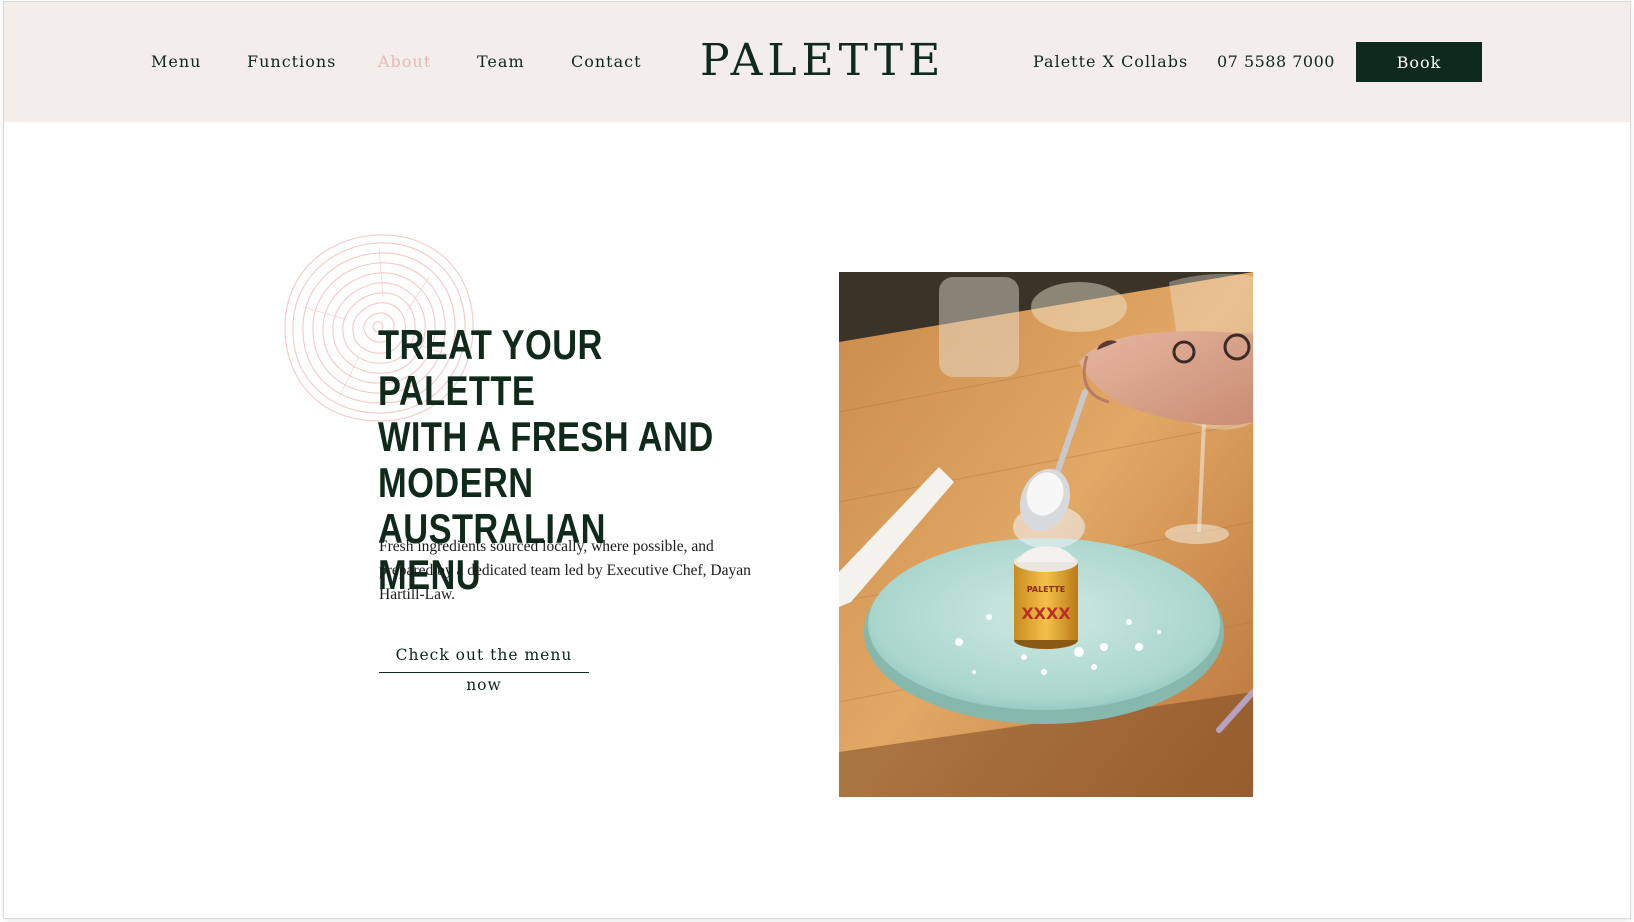  I want to click on dessert-photo: PALETTE XXXX, so click(1046, 534).